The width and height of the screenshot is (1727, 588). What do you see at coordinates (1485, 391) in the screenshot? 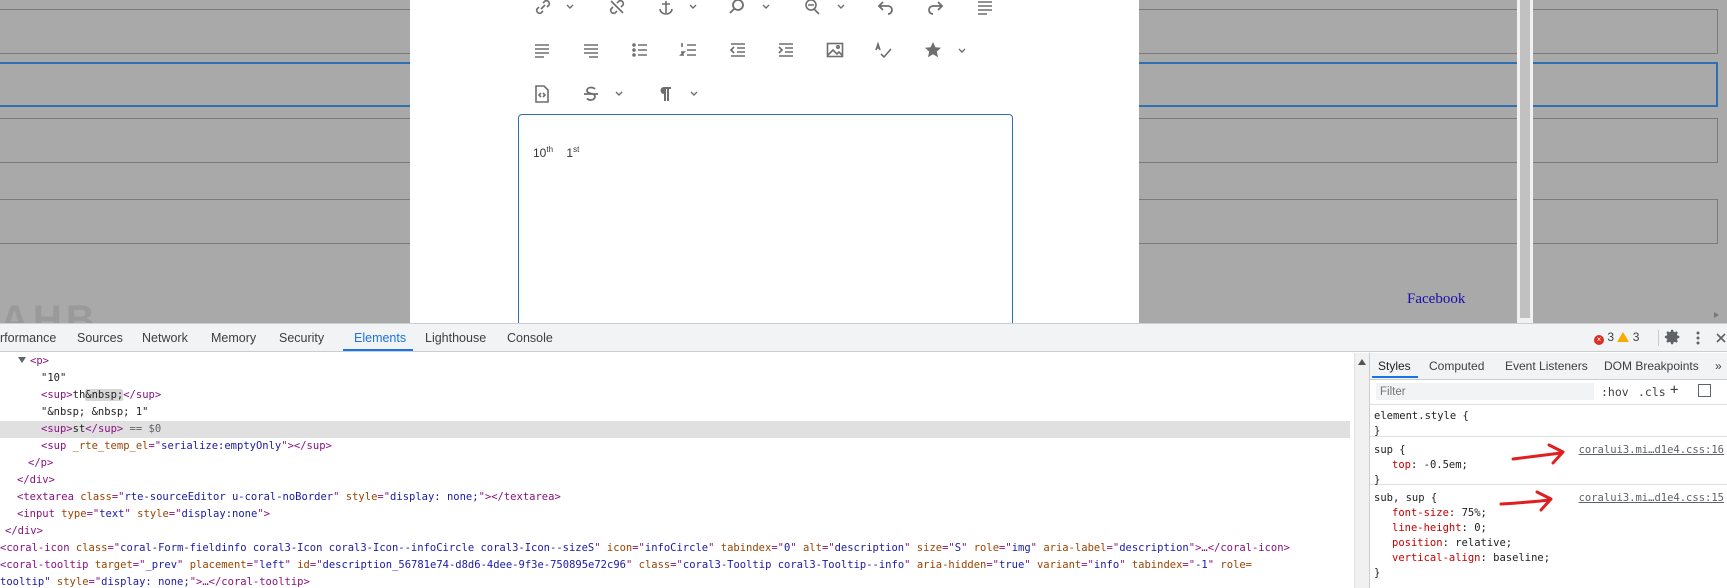
I see `styles-filter-input` at bounding box center [1485, 391].